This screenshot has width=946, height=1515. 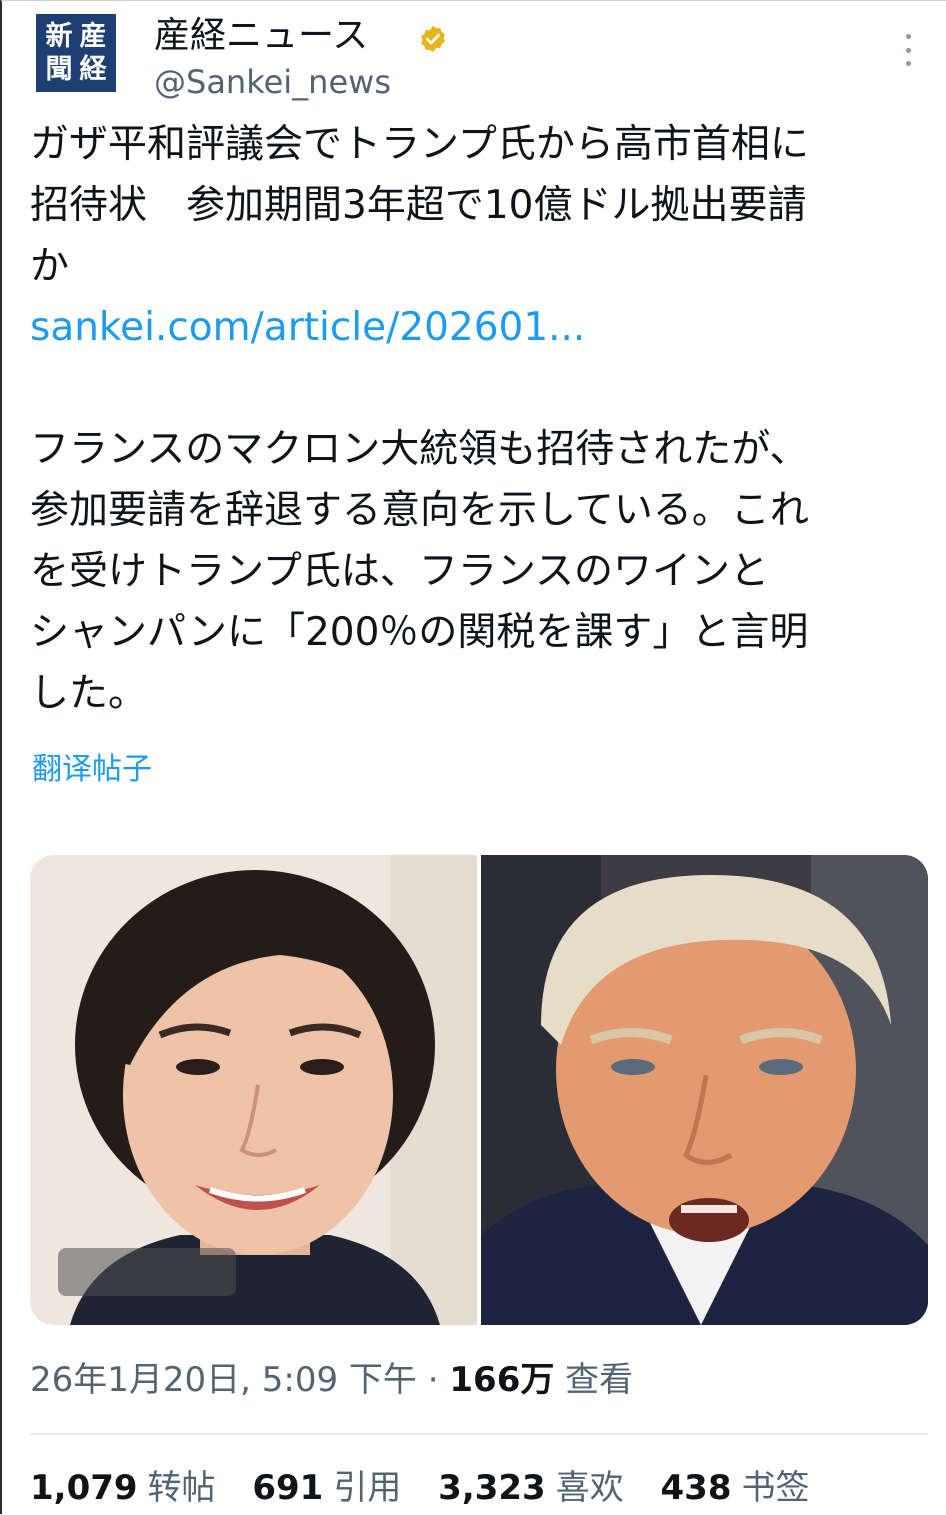 What do you see at coordinates (92, 770) in the screenshot?
I see `translate-post-link: 翻译帖子` at bounding box center [92, 770].